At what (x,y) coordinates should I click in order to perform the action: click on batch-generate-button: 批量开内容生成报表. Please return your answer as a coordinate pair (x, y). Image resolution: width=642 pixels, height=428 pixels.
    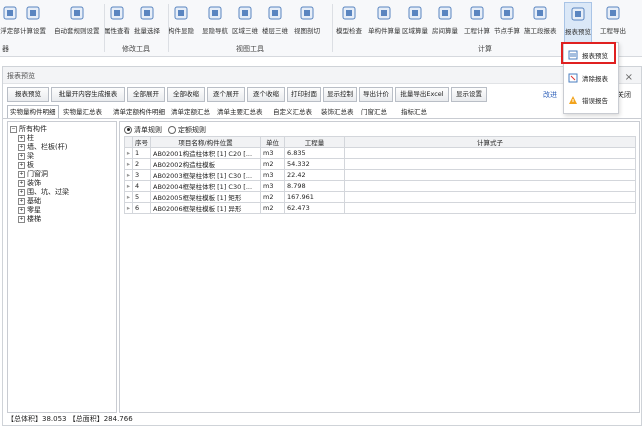
    Looking at the image, I should click on (88, 94).